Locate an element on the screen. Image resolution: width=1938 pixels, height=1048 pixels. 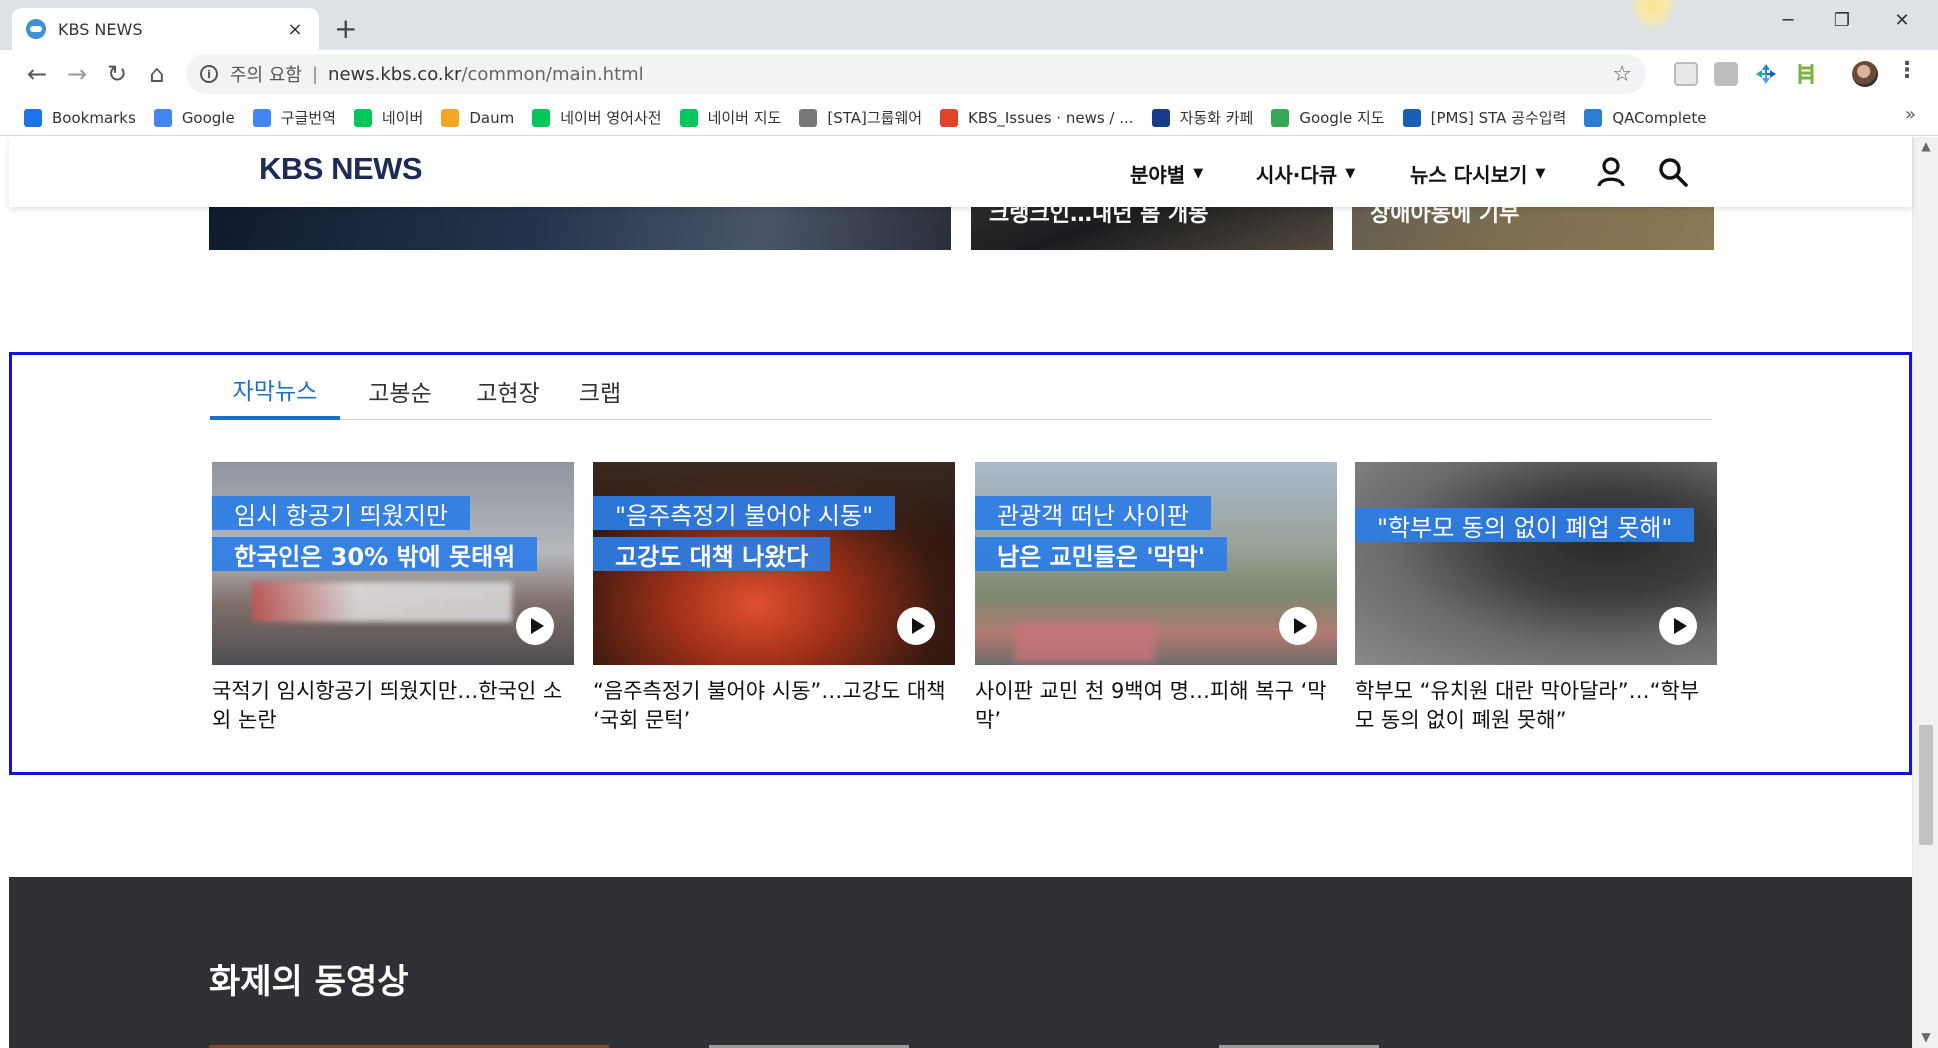
tab-gobongsun: 고봉순 is located at coordinates (400, 391).